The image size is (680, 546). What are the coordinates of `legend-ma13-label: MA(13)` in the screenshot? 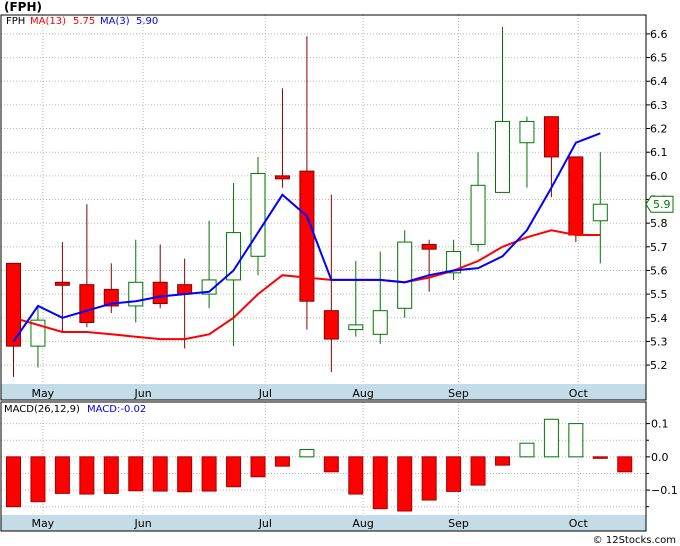 It's located at (48, 21).